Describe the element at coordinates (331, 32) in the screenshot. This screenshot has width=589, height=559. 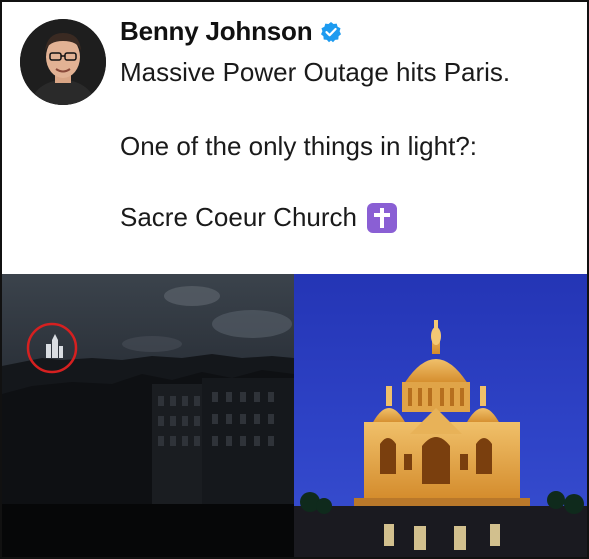
I see `verified-badge-icon` at that location.